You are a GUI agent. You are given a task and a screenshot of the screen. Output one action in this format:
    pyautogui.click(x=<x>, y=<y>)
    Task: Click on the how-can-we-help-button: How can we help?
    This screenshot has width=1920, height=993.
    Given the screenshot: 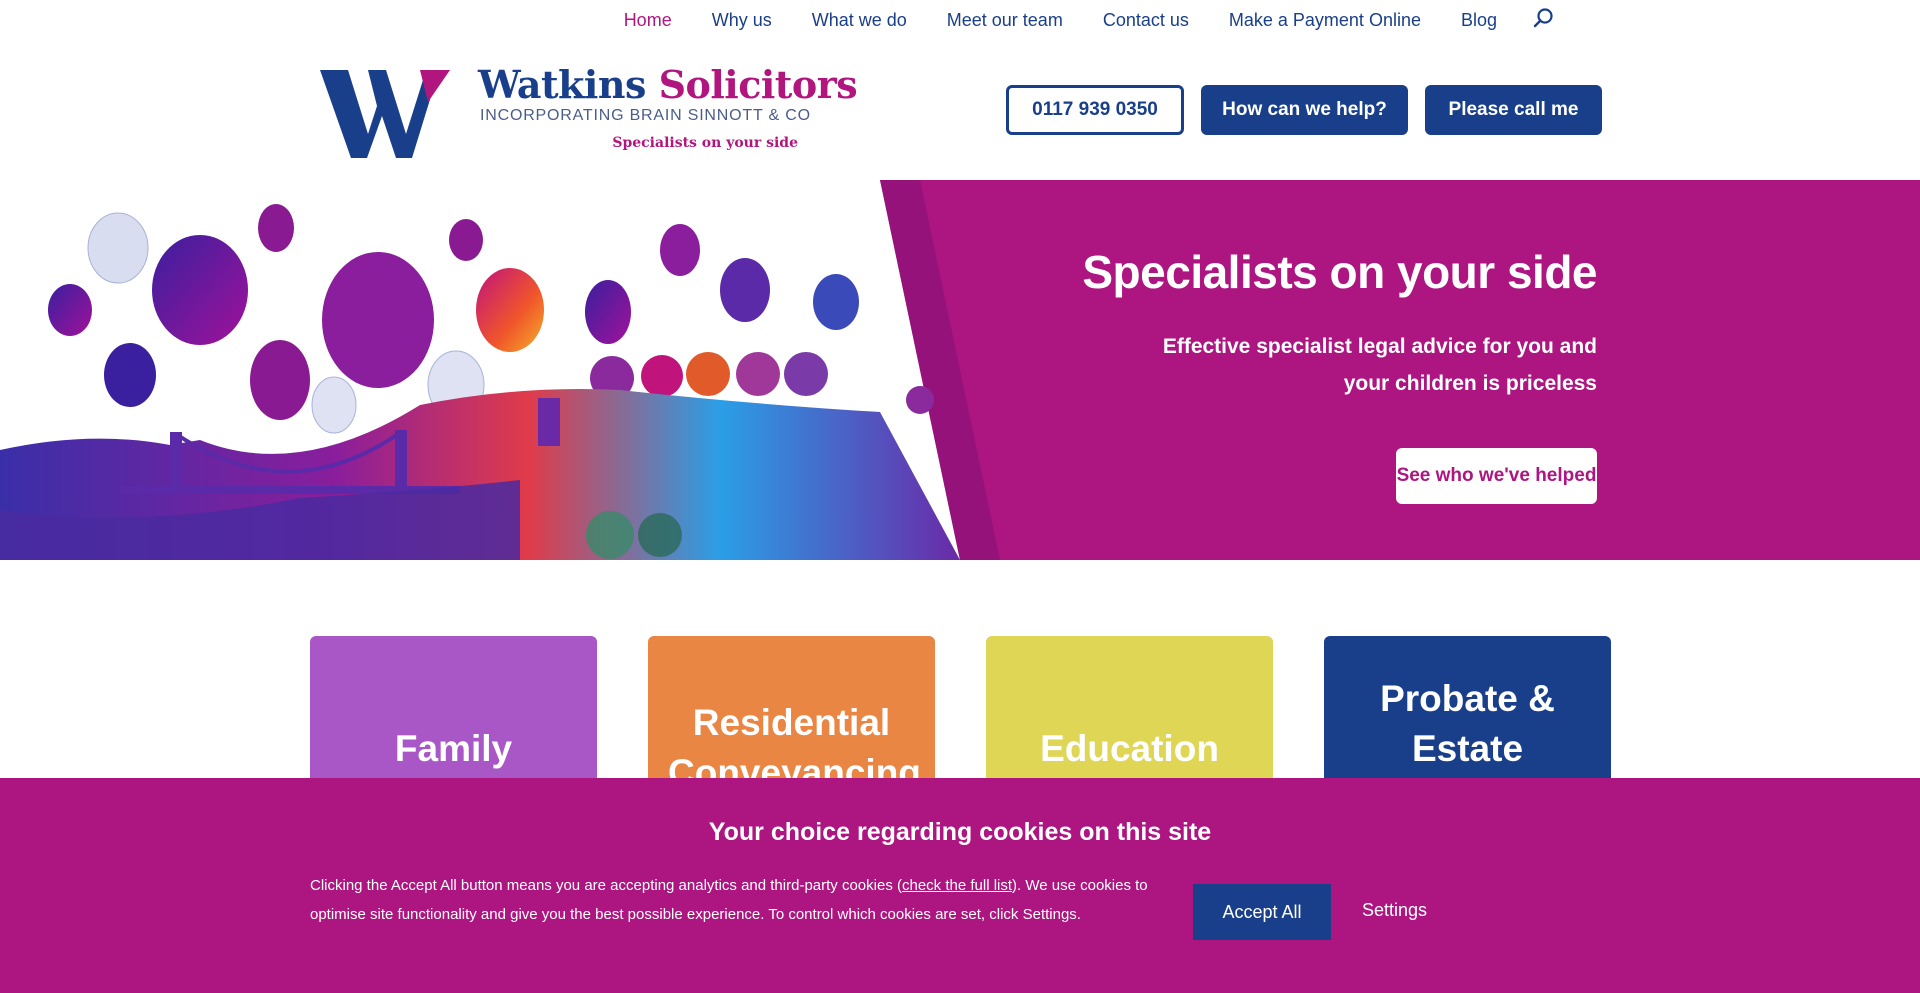 What is the action you would take?
    pyautogui.click(x=1304, y=110)
    